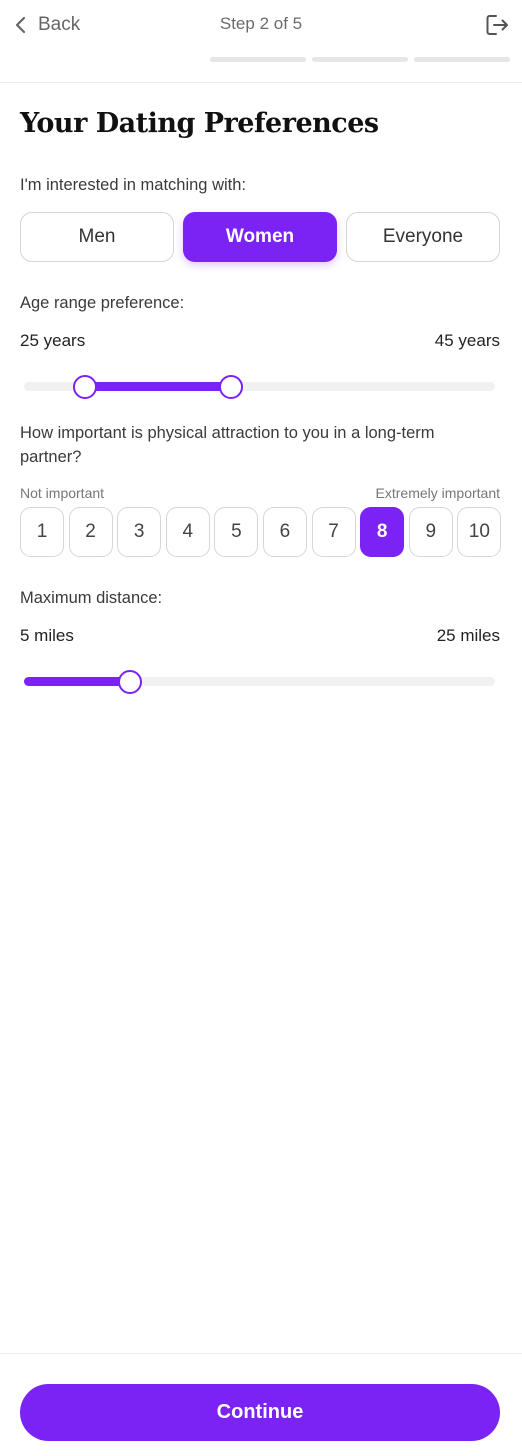 This screenshot has height=1456, width=522. I want to click on step-indicator: Step 2 of 5, so click(261, 23).